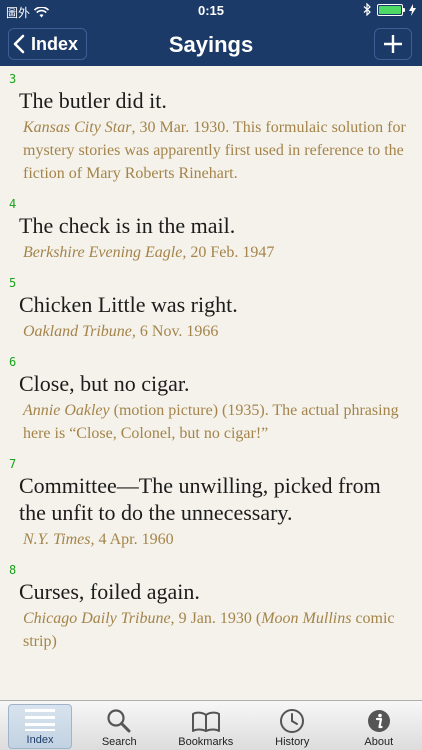  Describe the element at coordinates (206, 742) in the screenshot. I see `tab-label: Bookmarks` at that location.